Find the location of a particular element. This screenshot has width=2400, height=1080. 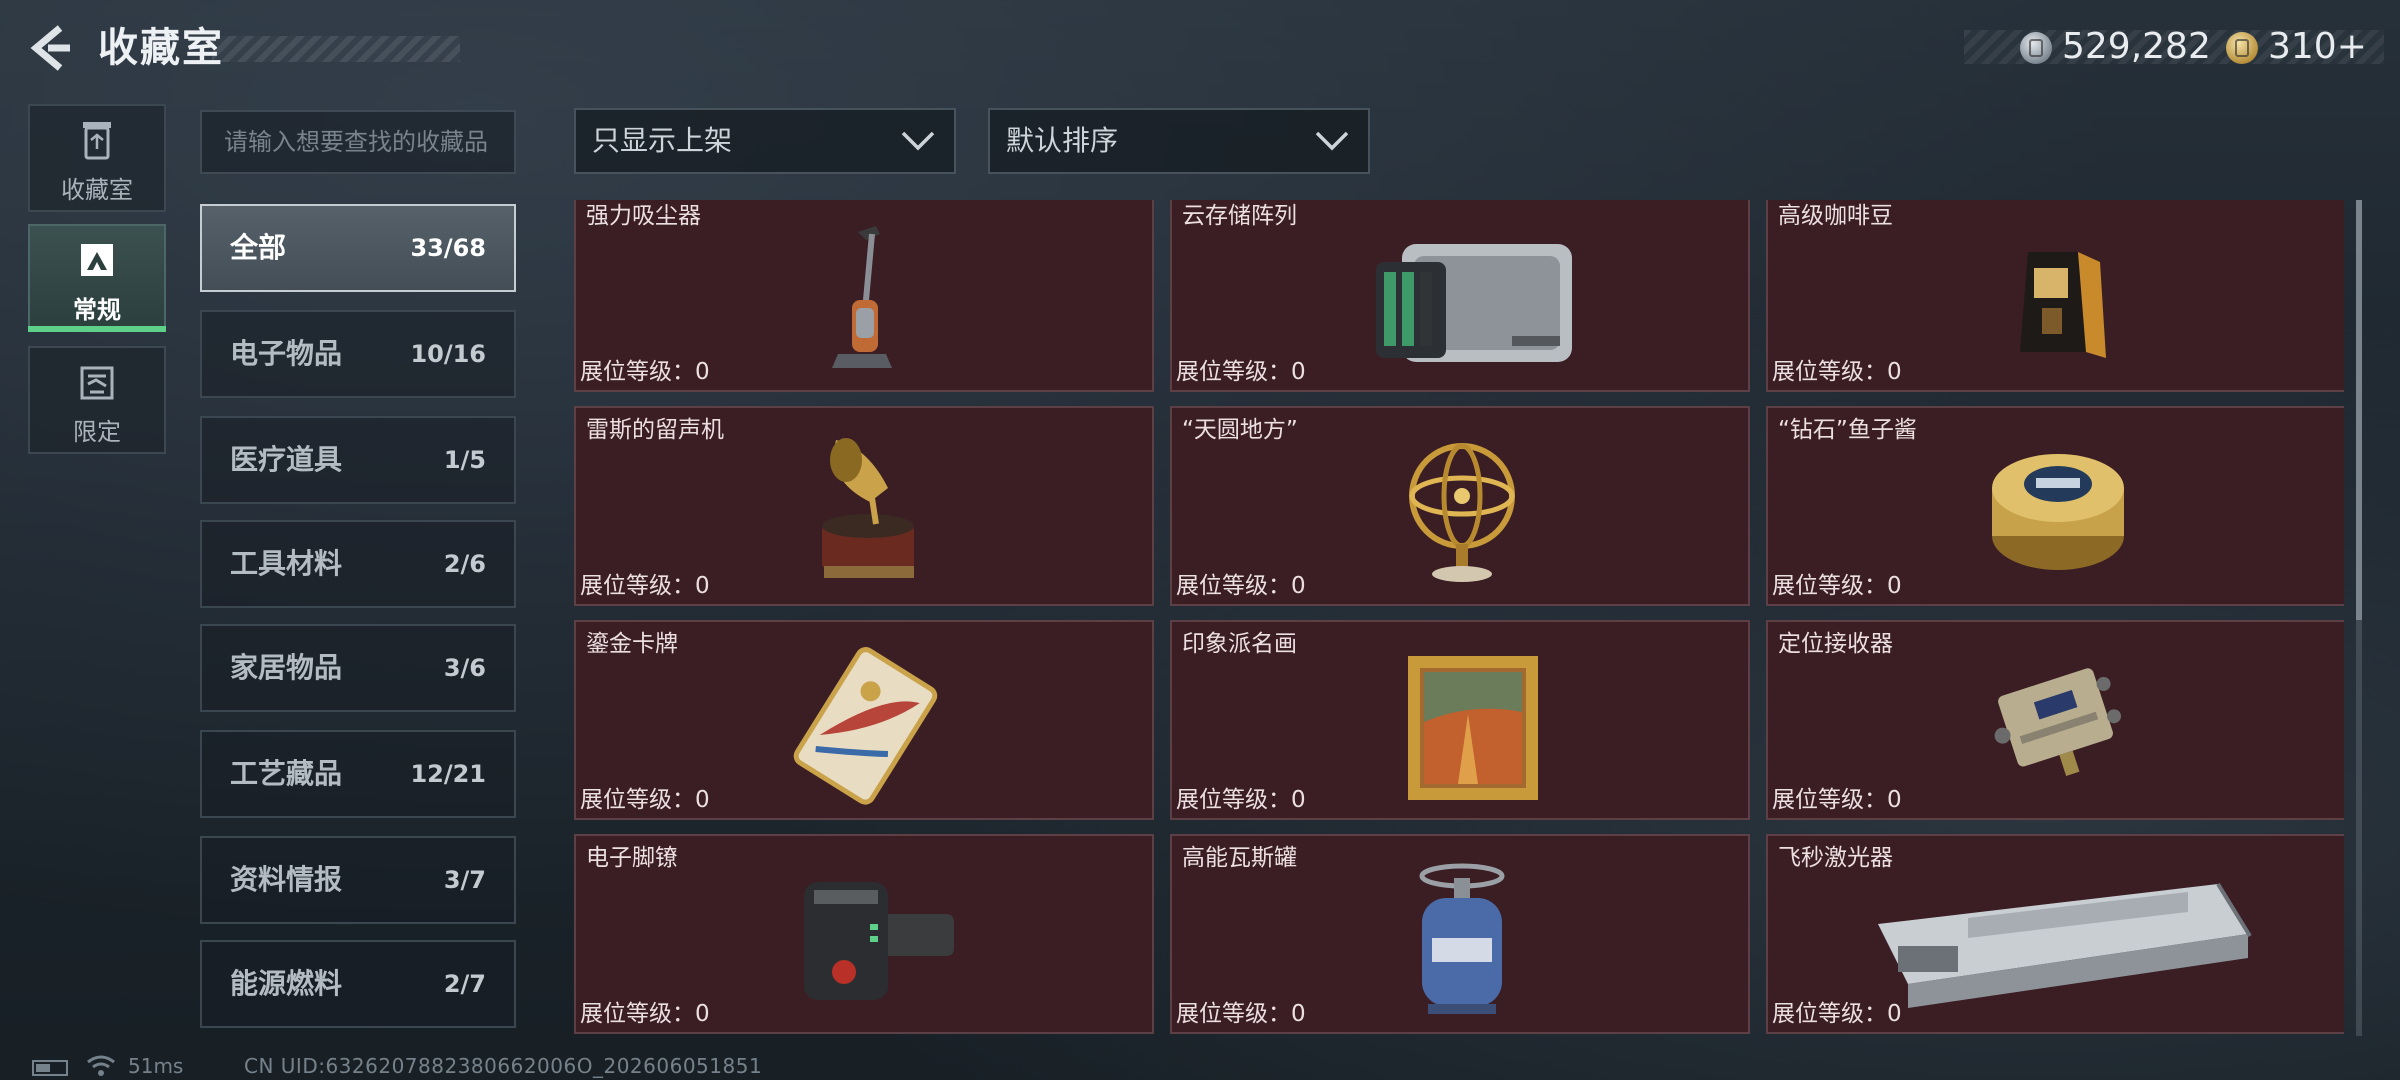

category-count: 2/7 is located at coordinates (464, 984).